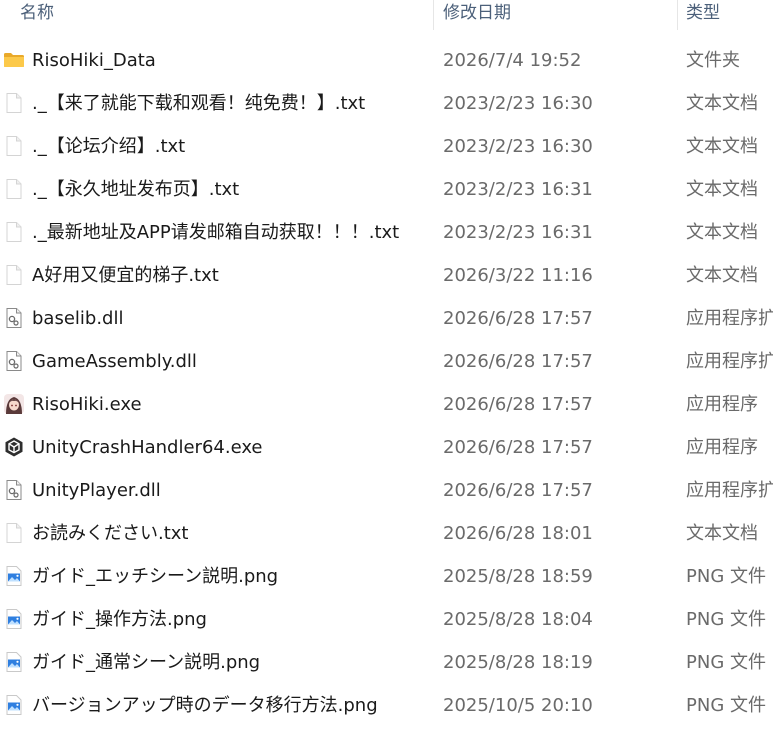 This screenshot has height=756, width=773. Describe the element at coordinates (518, 705) in the screenshot. I see `file-modified-date: 2025/10/5 20:10` at that location.